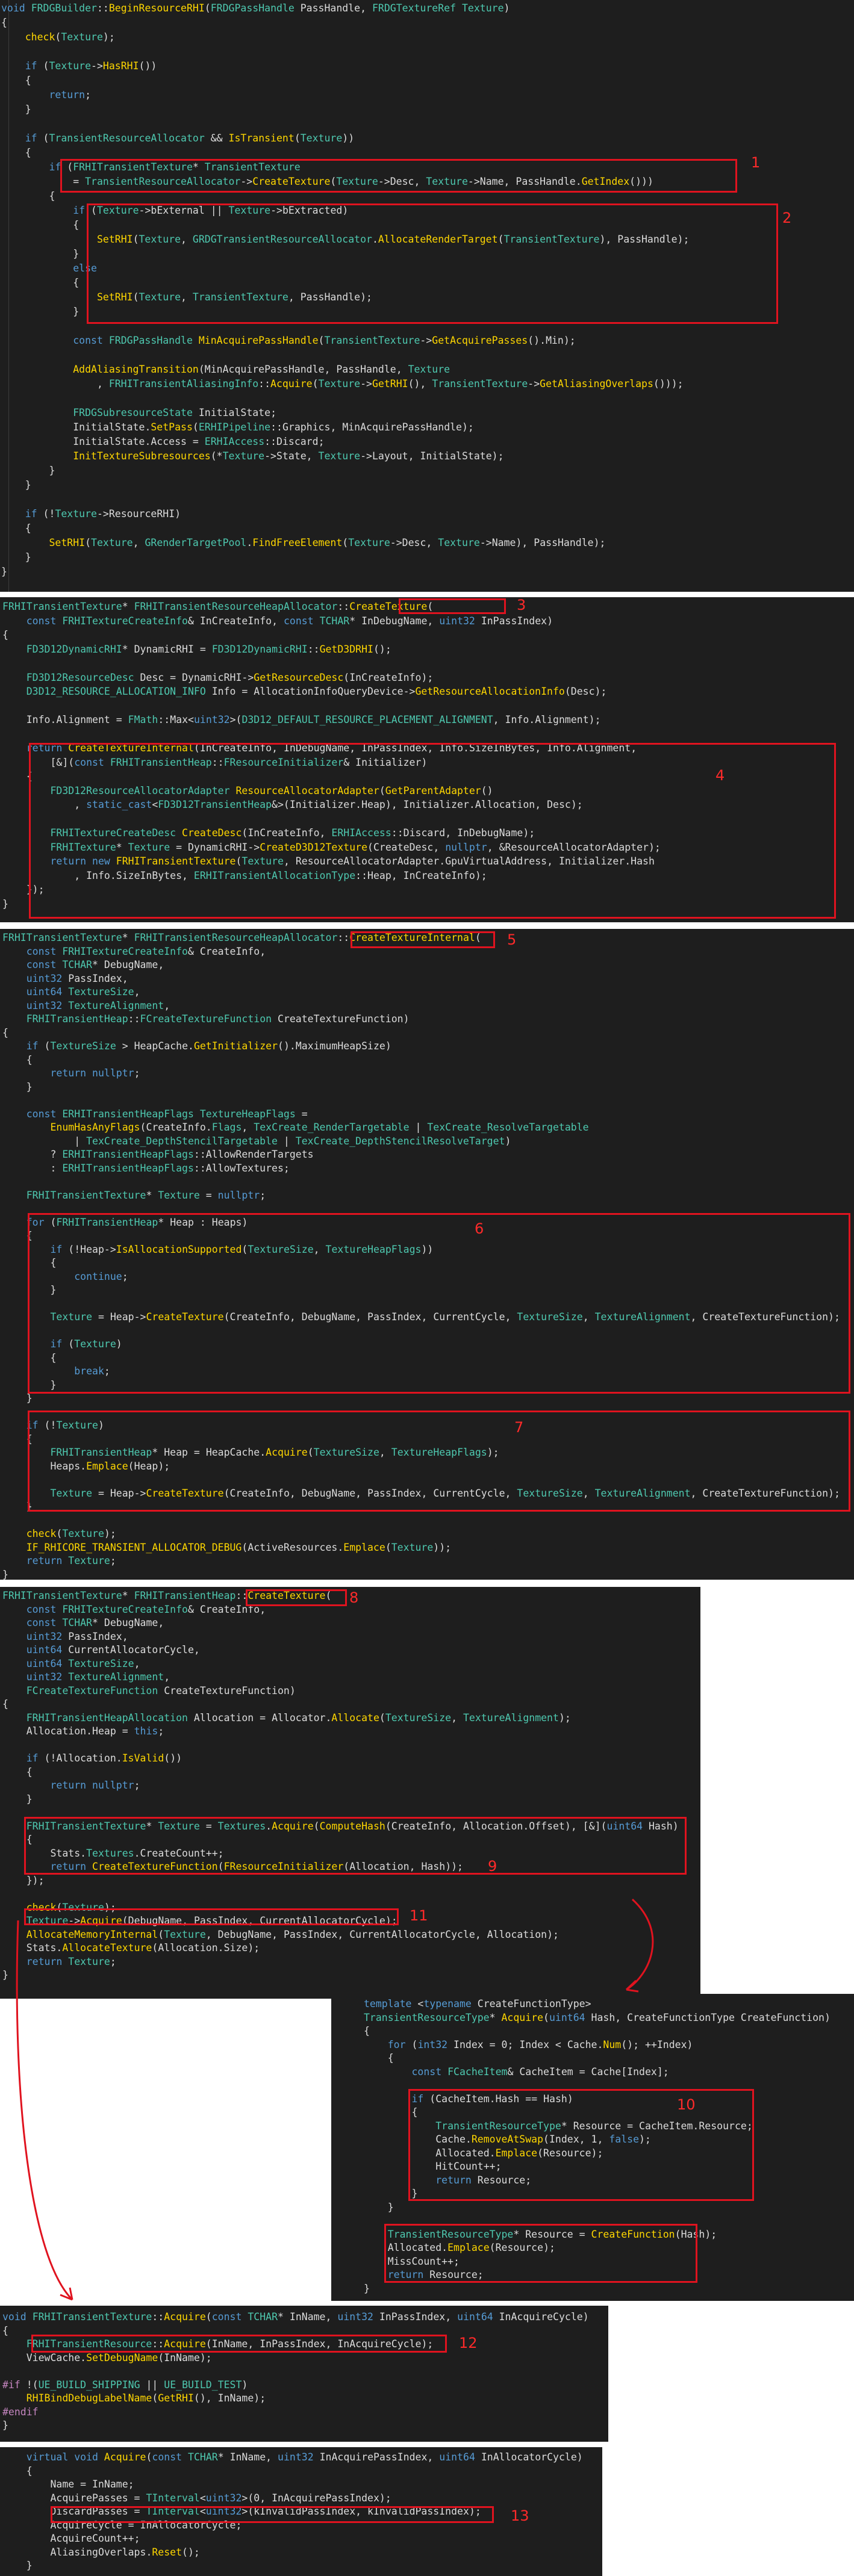 The image size is (854, 2576). Describe the element at coordinates (335, 2099) in the screenshot. I see `annotation-arrows` at that location.